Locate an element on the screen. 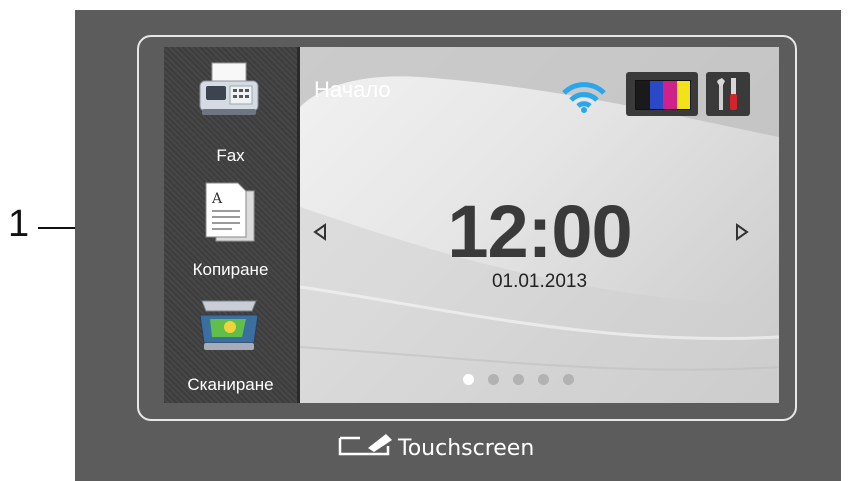 The image size is (855, 481). settings-button is located at coordinates (728, 94).